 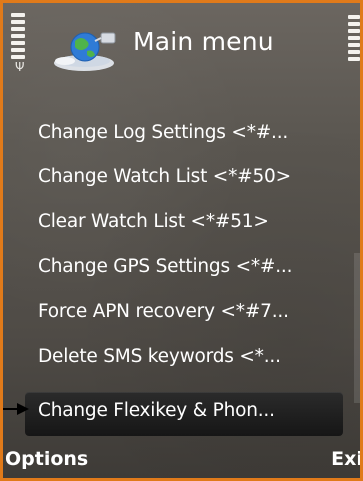 What do you see at coordinates (20, 67) in the screenshot?
I see `antenna-icon: Ψ` at bounding box center [20, 67].